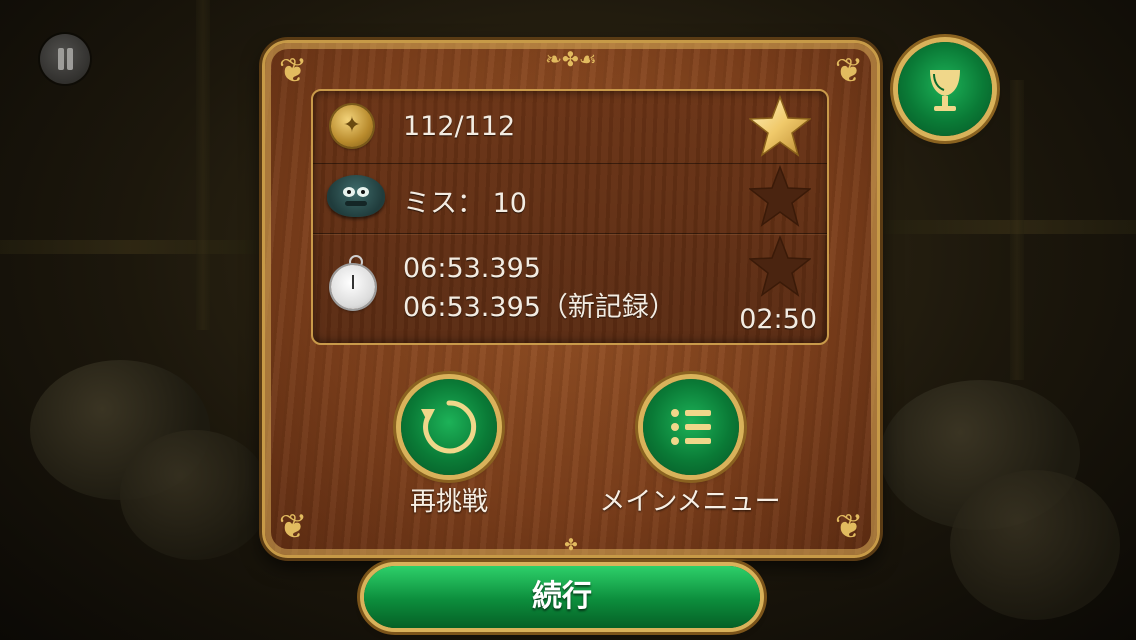  What do you see at coordinates (570, 198) in the screenshot?
I see `misses-row: ミス： 10` at bounding box center [570, 198].